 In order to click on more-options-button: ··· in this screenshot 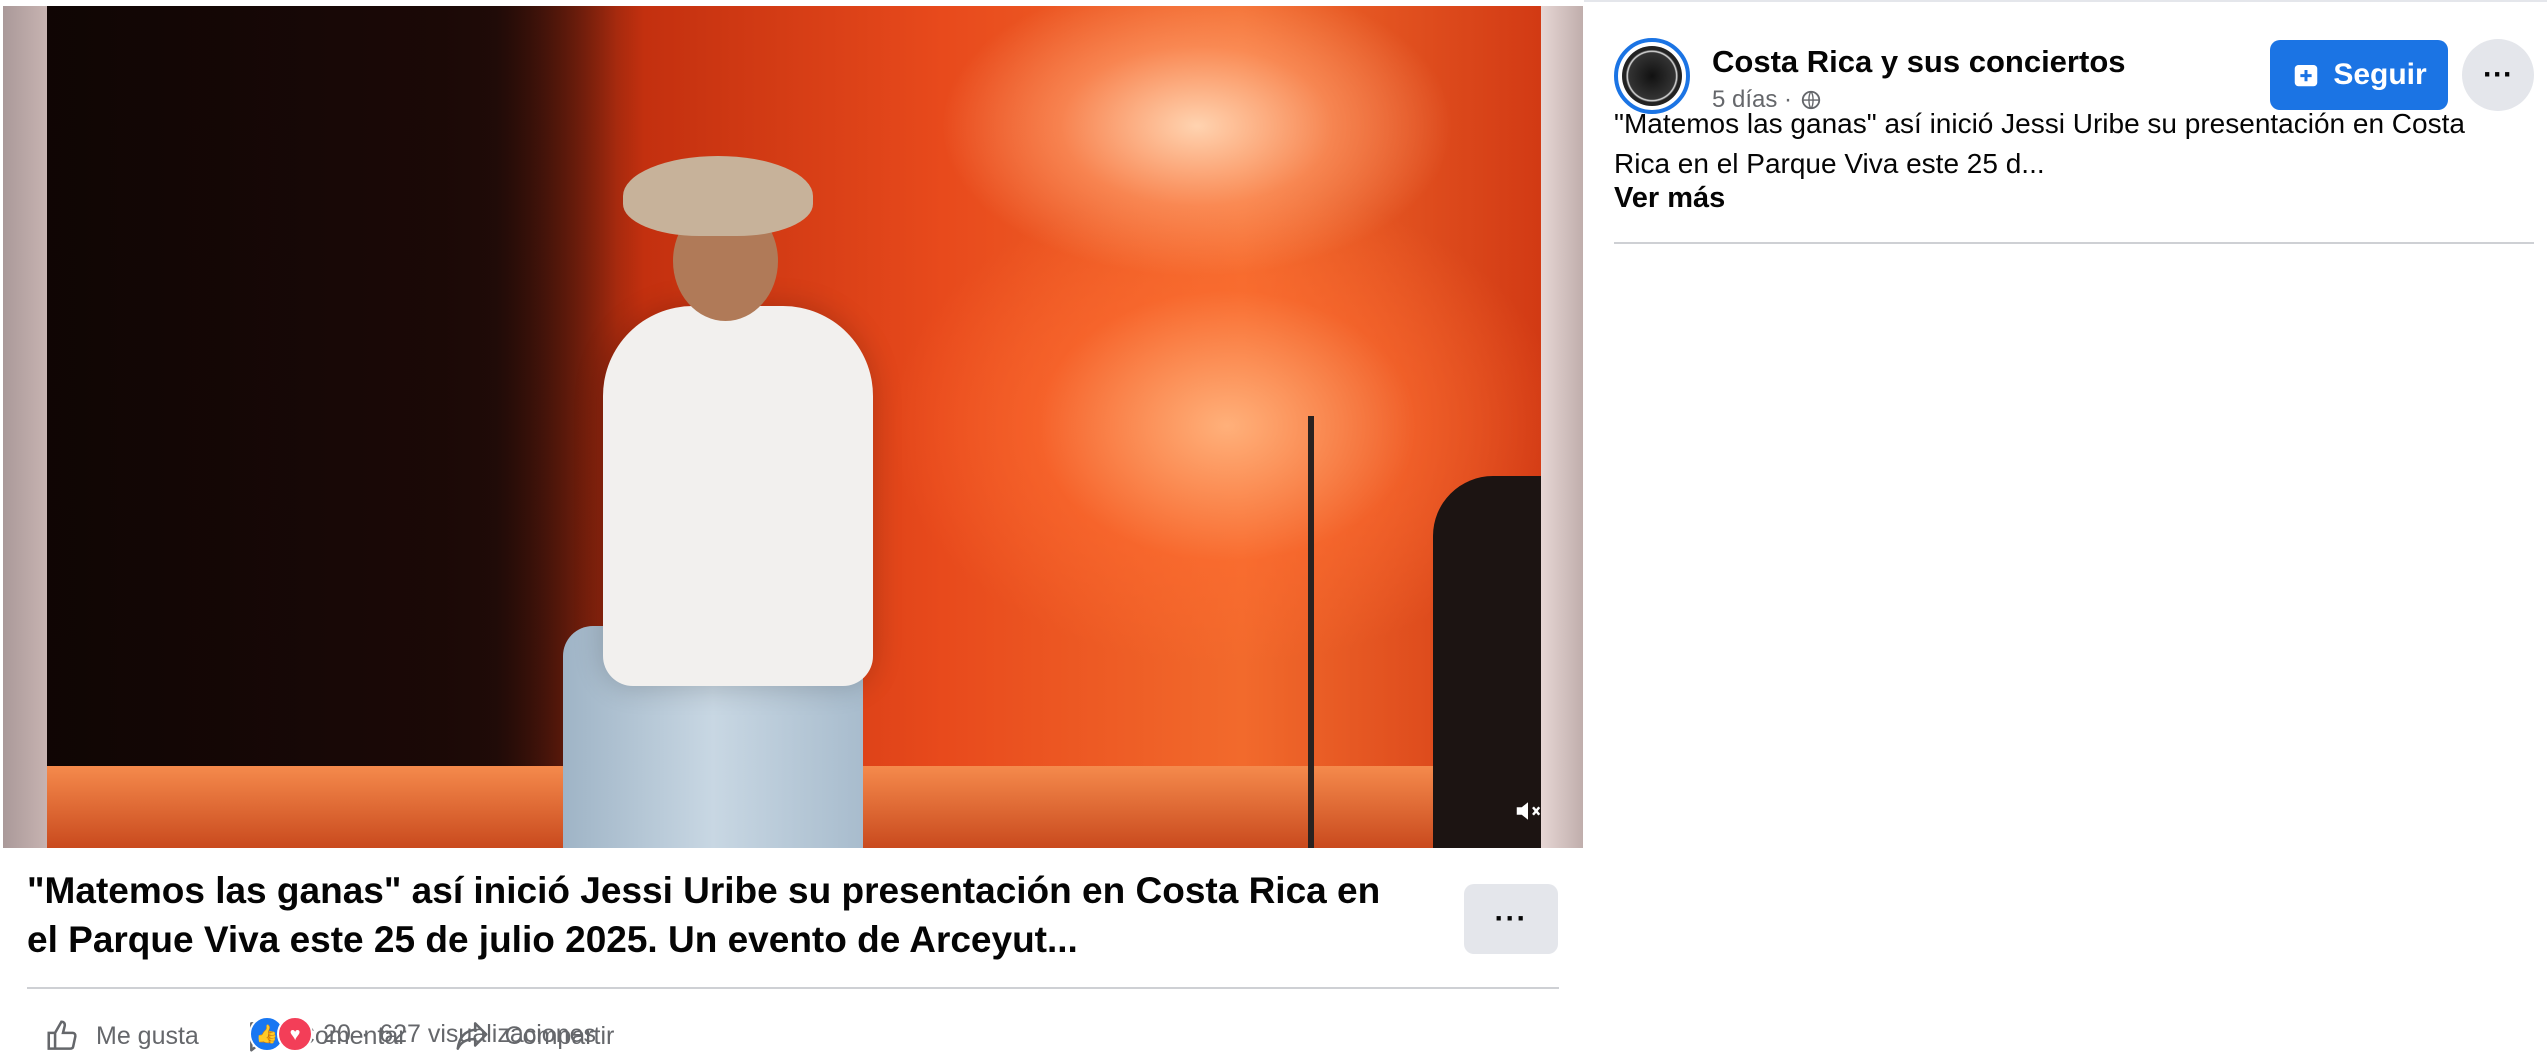, I will do `click(2498, 75)`.